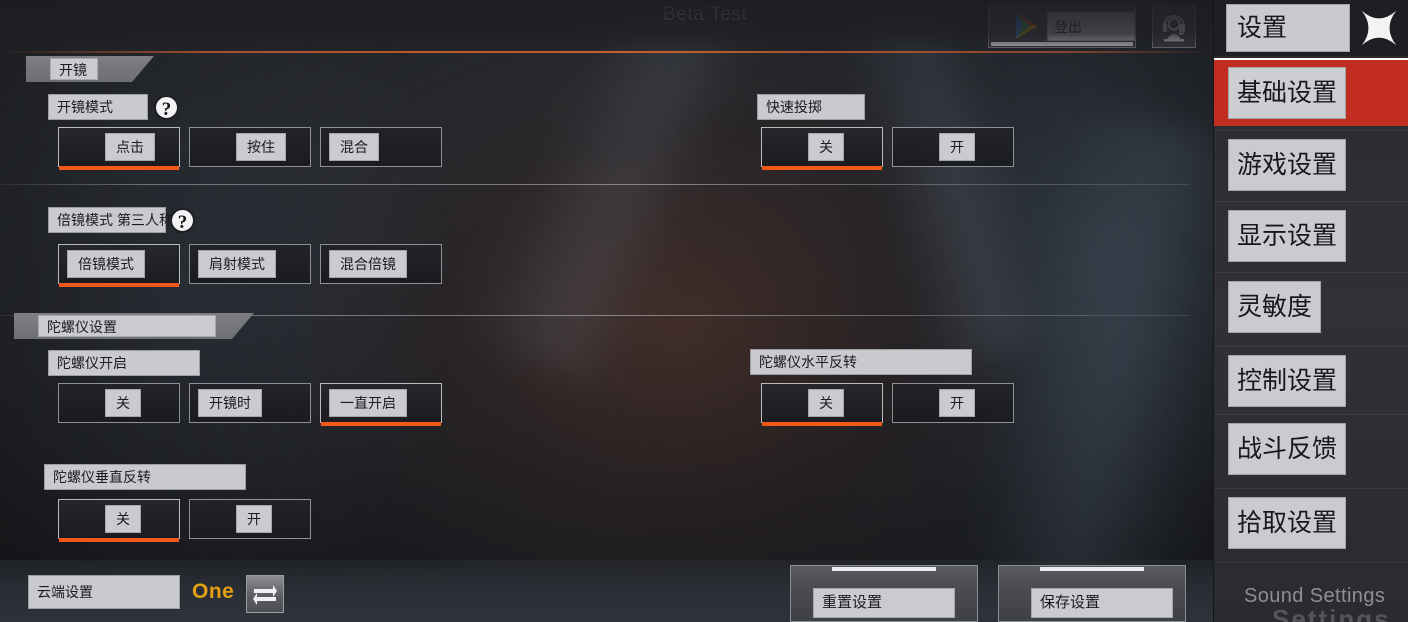 This screenshot has width=1408, height=622. Describe the element at coordinates (213, 591) in the screenshot. I see `cloud-slot-name: One` at that location.